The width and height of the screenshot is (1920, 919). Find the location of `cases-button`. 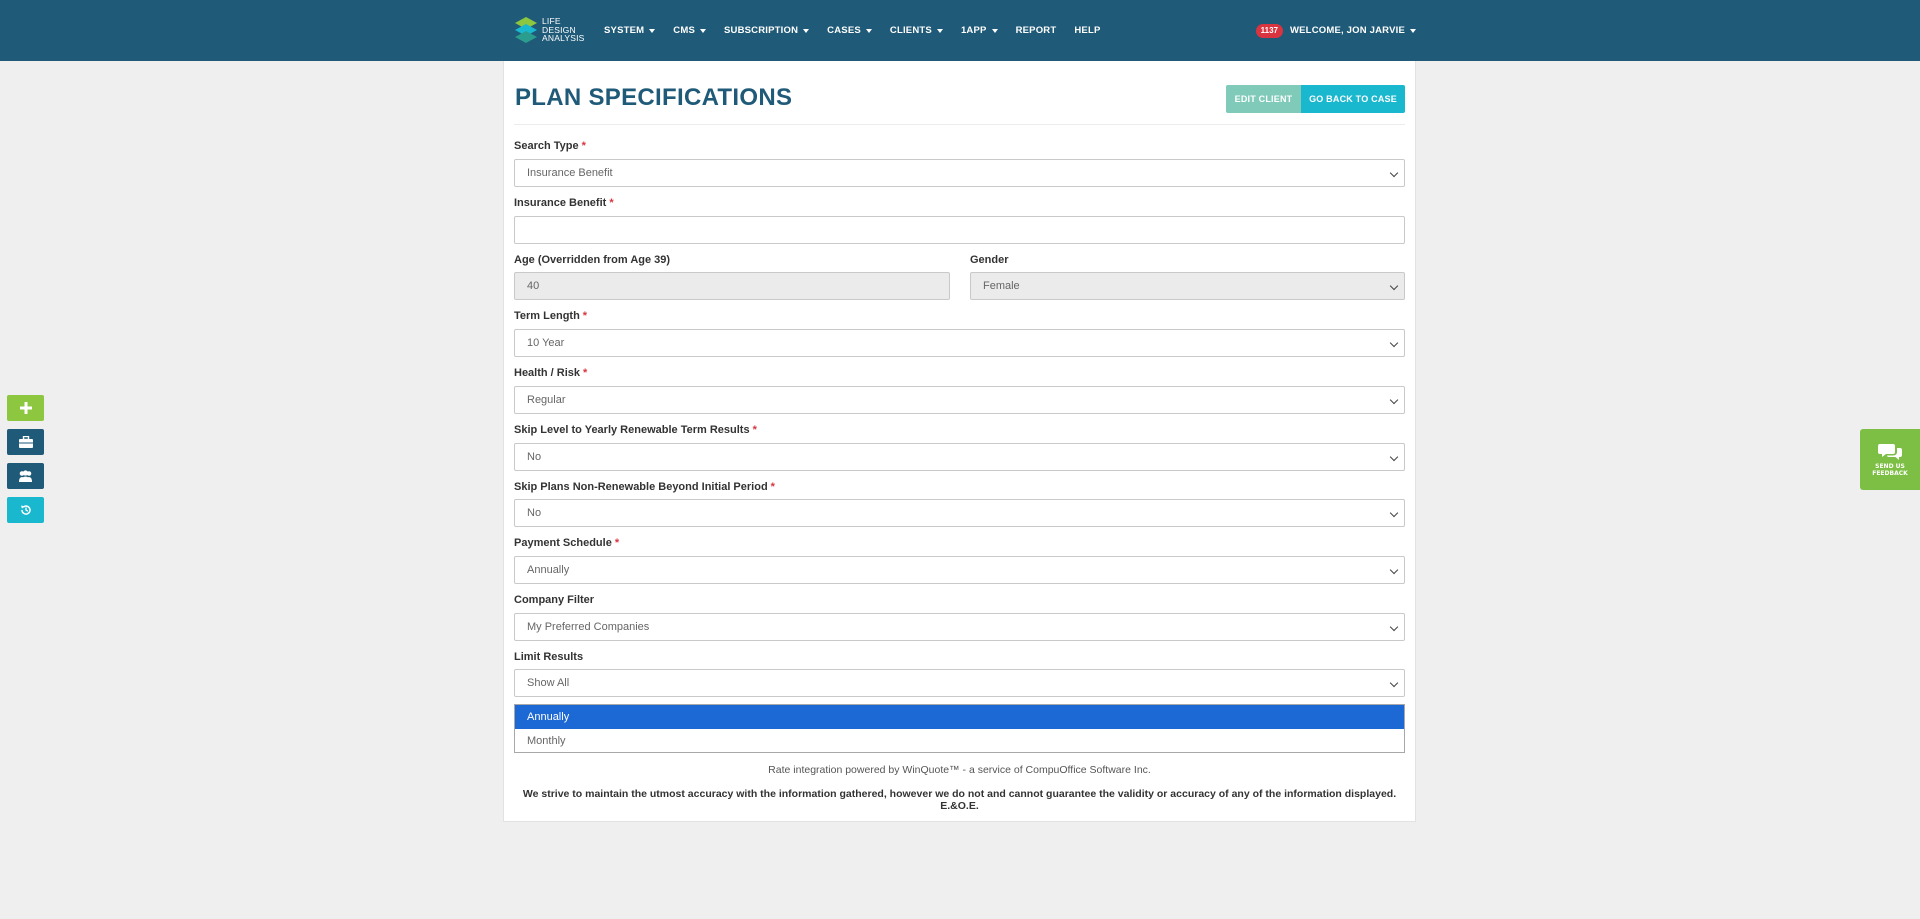

cases-button is located at coordinates (25, 442).